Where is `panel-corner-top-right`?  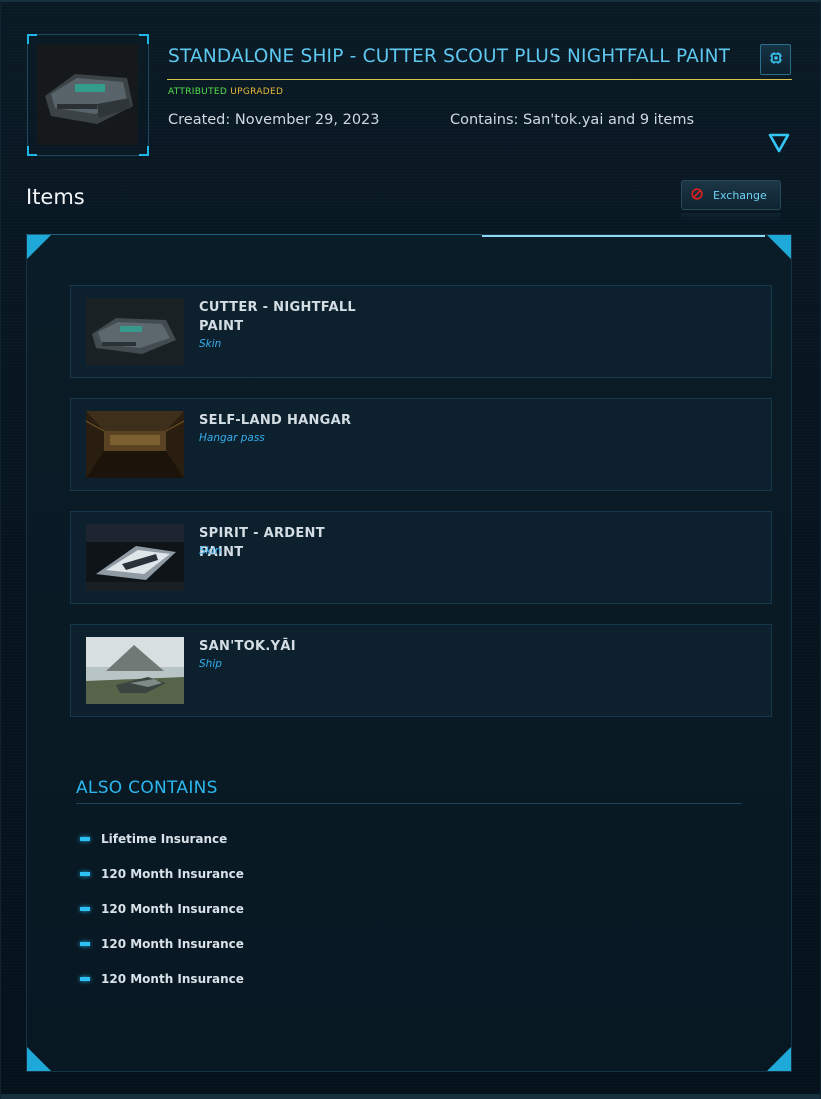 panel-corner-top-right is located at coordinates (779, 247).